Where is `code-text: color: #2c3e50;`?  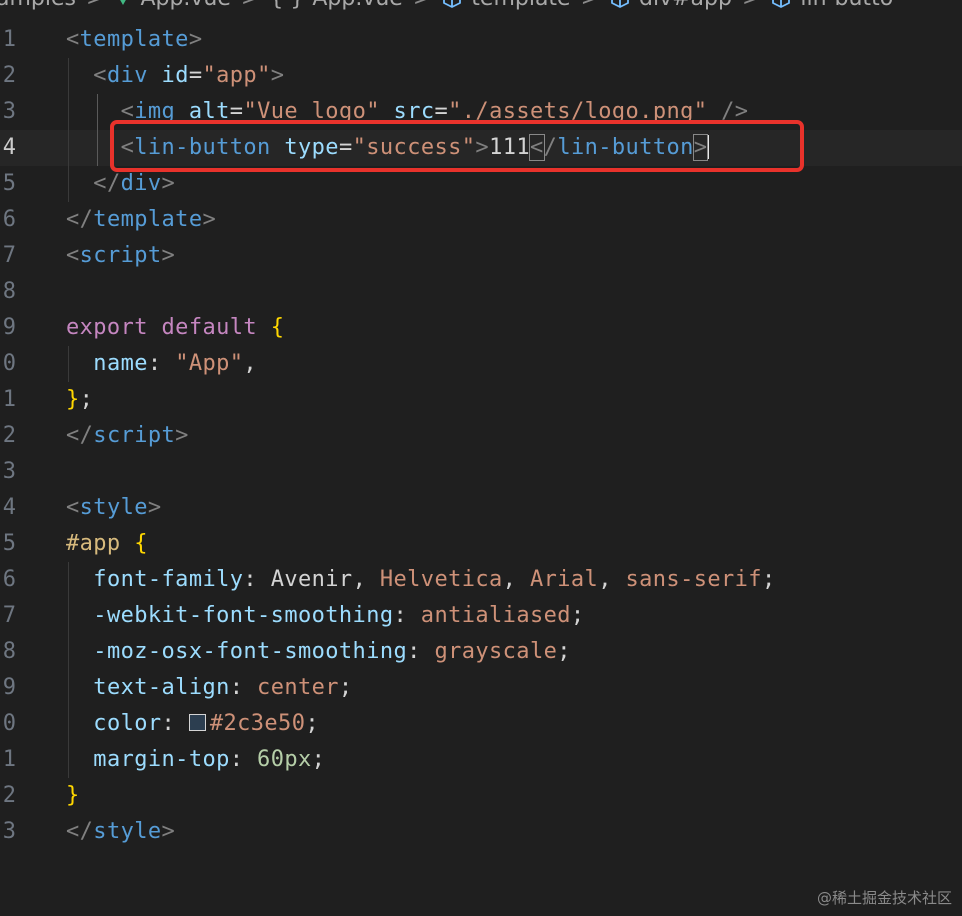
code-text: color: #2c3e50; is located at coordinates (192, 724).